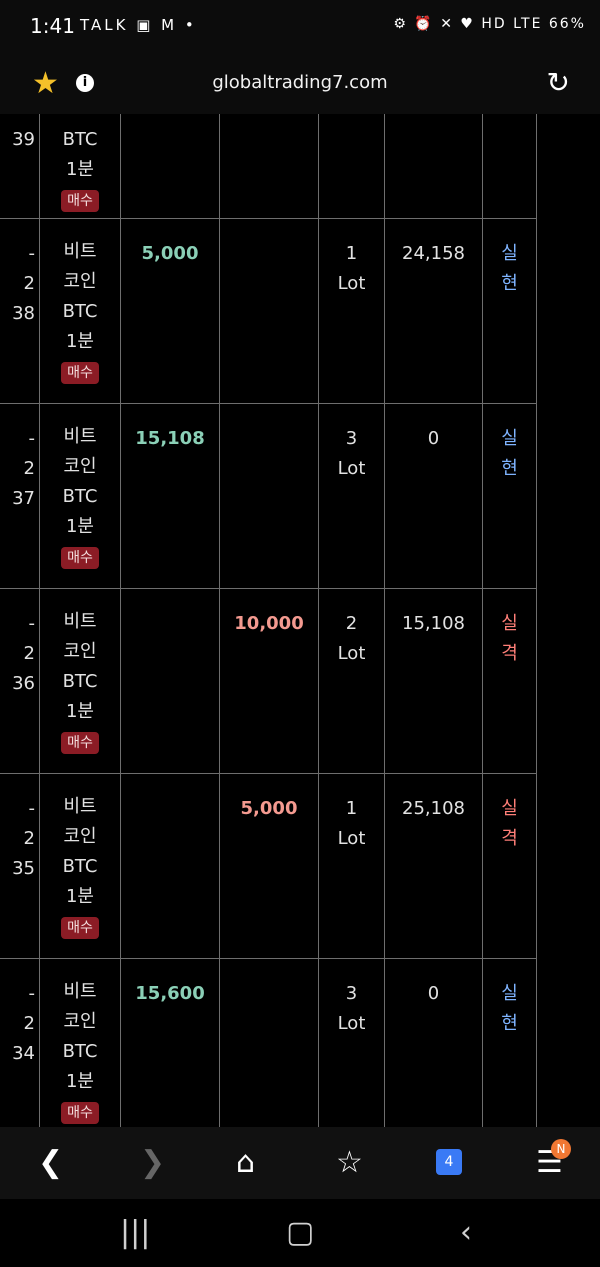  Describe the element at coordinates (170, 438) in the screenshot. I see `profit-value: 15,108` at that location.